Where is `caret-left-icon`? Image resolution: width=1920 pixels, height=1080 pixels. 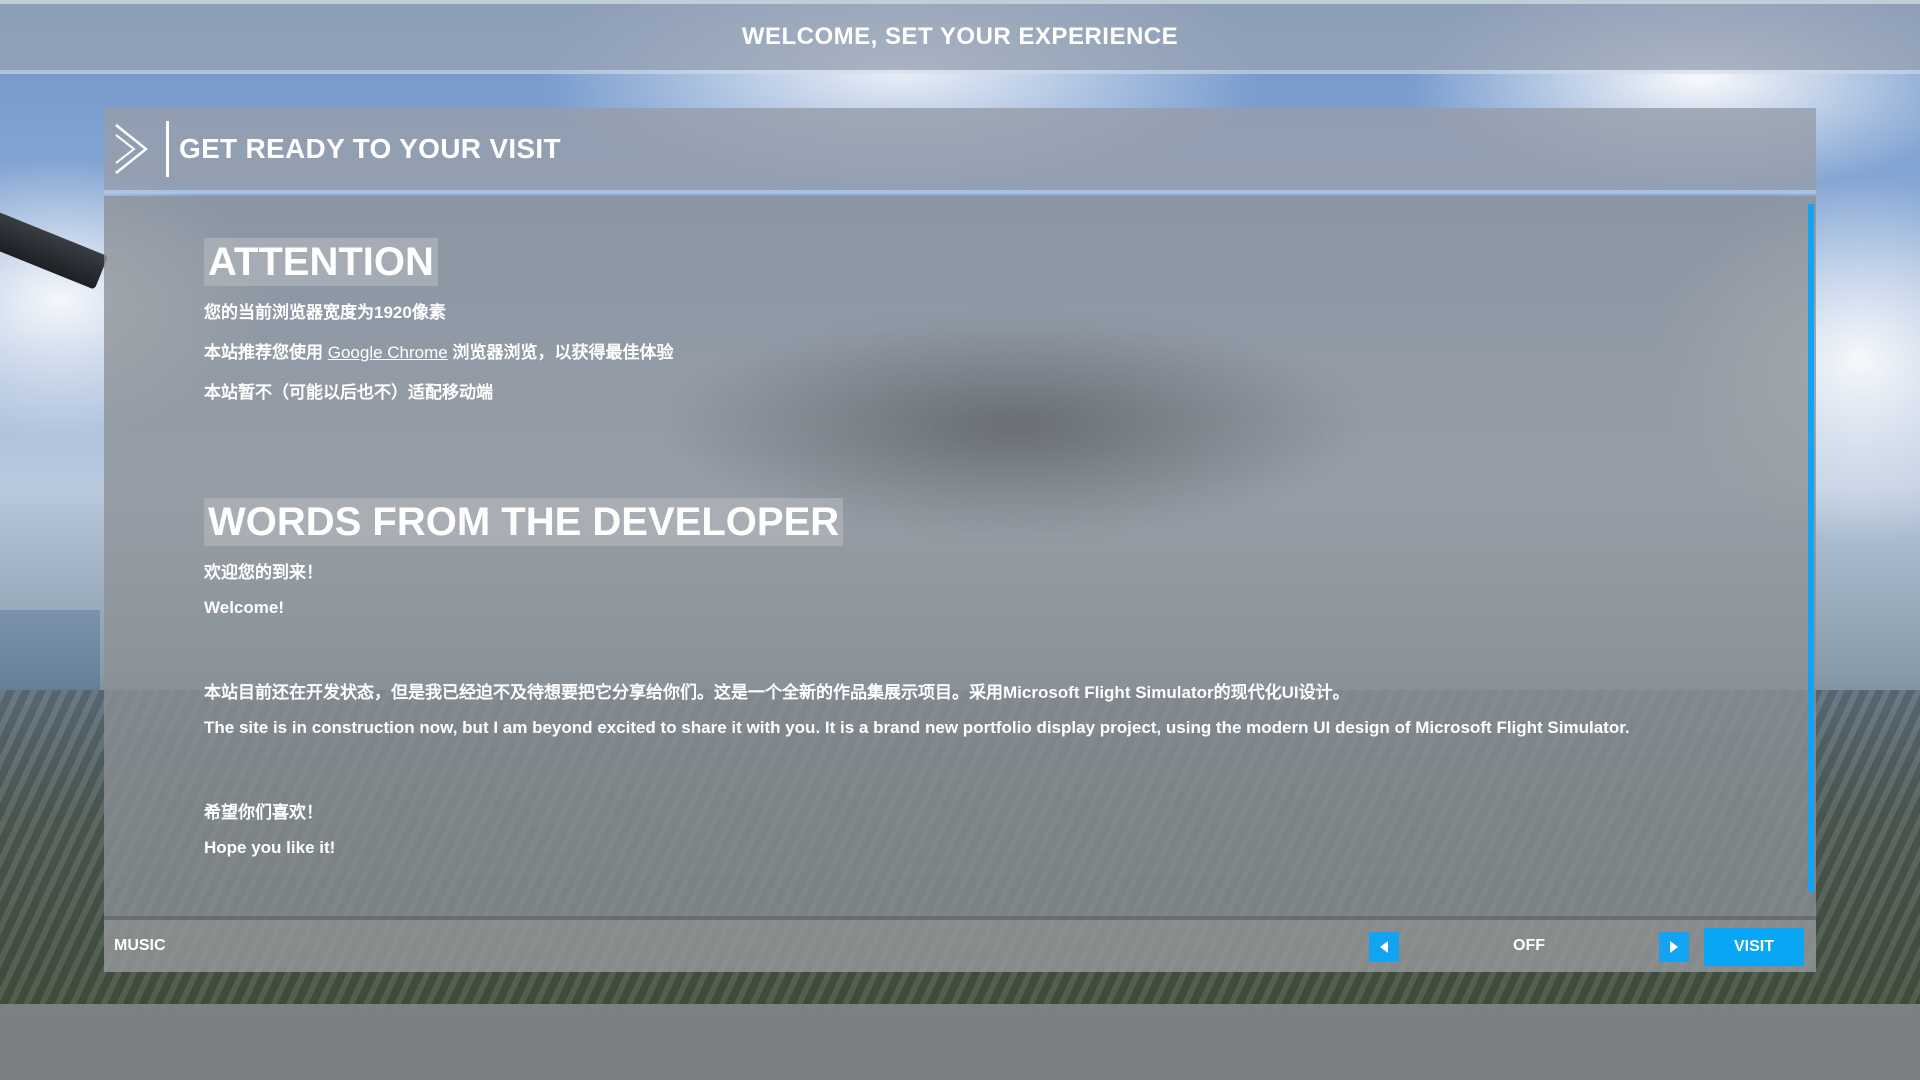
caret-left-icon is located at coordinates (1384, 947).